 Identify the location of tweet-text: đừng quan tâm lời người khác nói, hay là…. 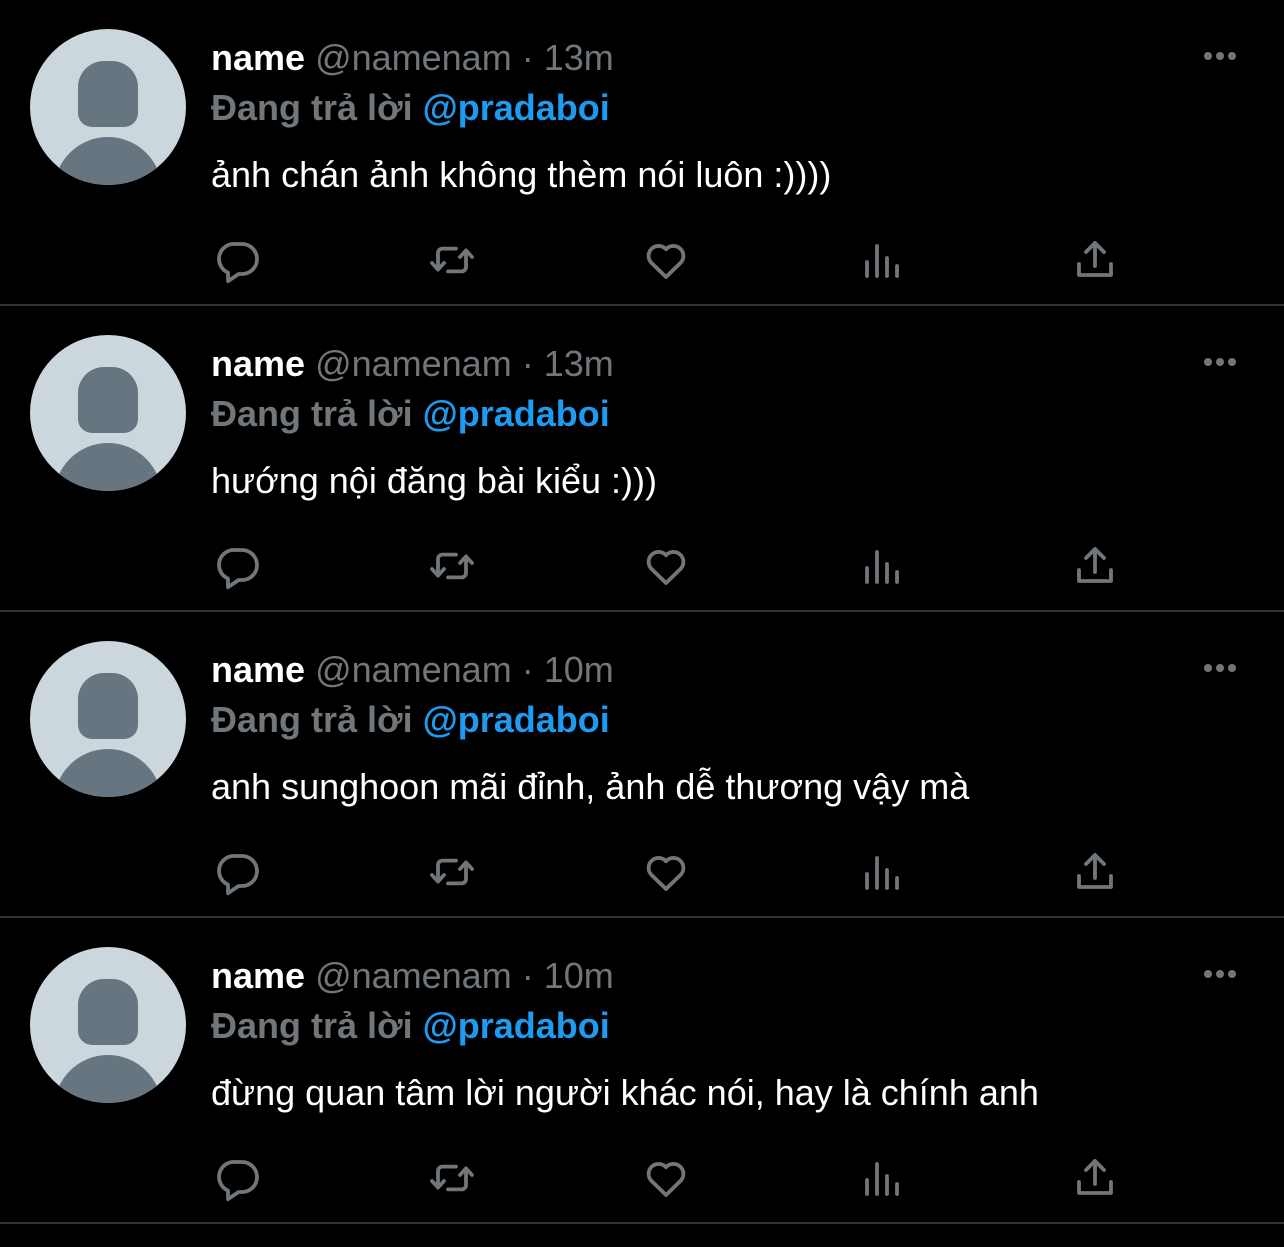
(625, 1092).